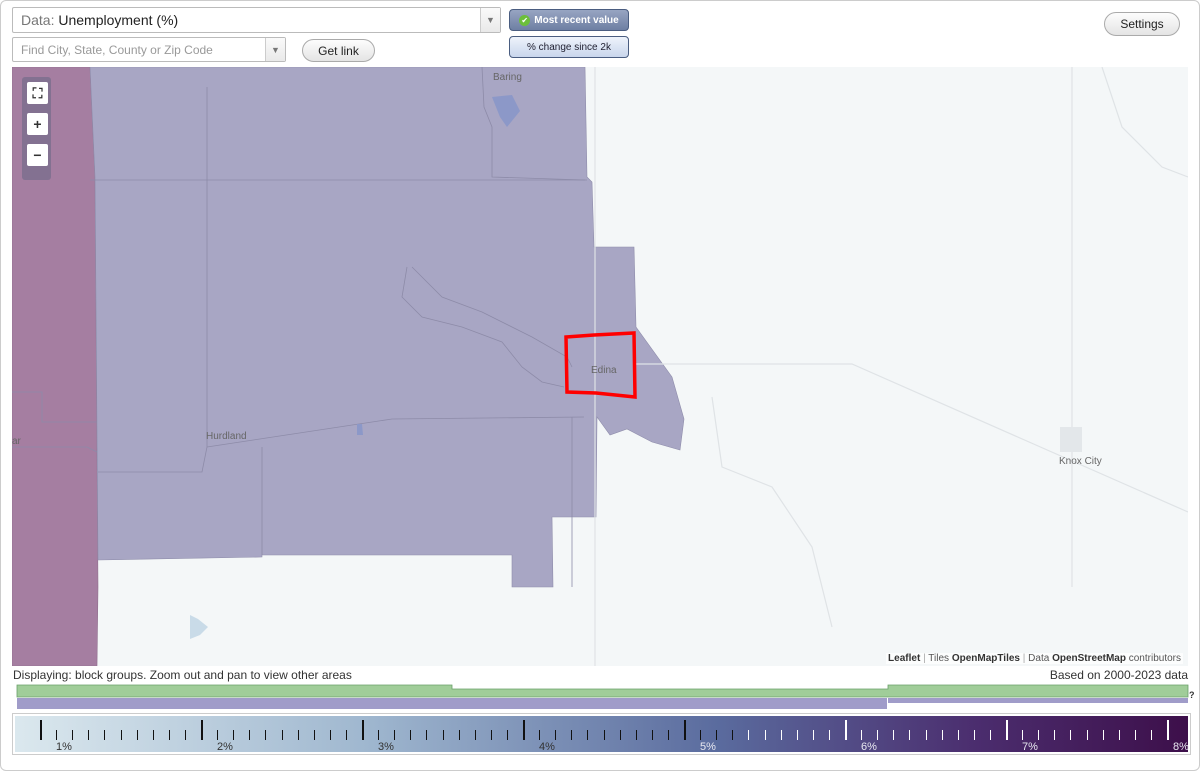  What do you see at coordinates (1030, 747) in the screenshot?
I see `legend-label: 7%` at bounding box center [1030, 747].